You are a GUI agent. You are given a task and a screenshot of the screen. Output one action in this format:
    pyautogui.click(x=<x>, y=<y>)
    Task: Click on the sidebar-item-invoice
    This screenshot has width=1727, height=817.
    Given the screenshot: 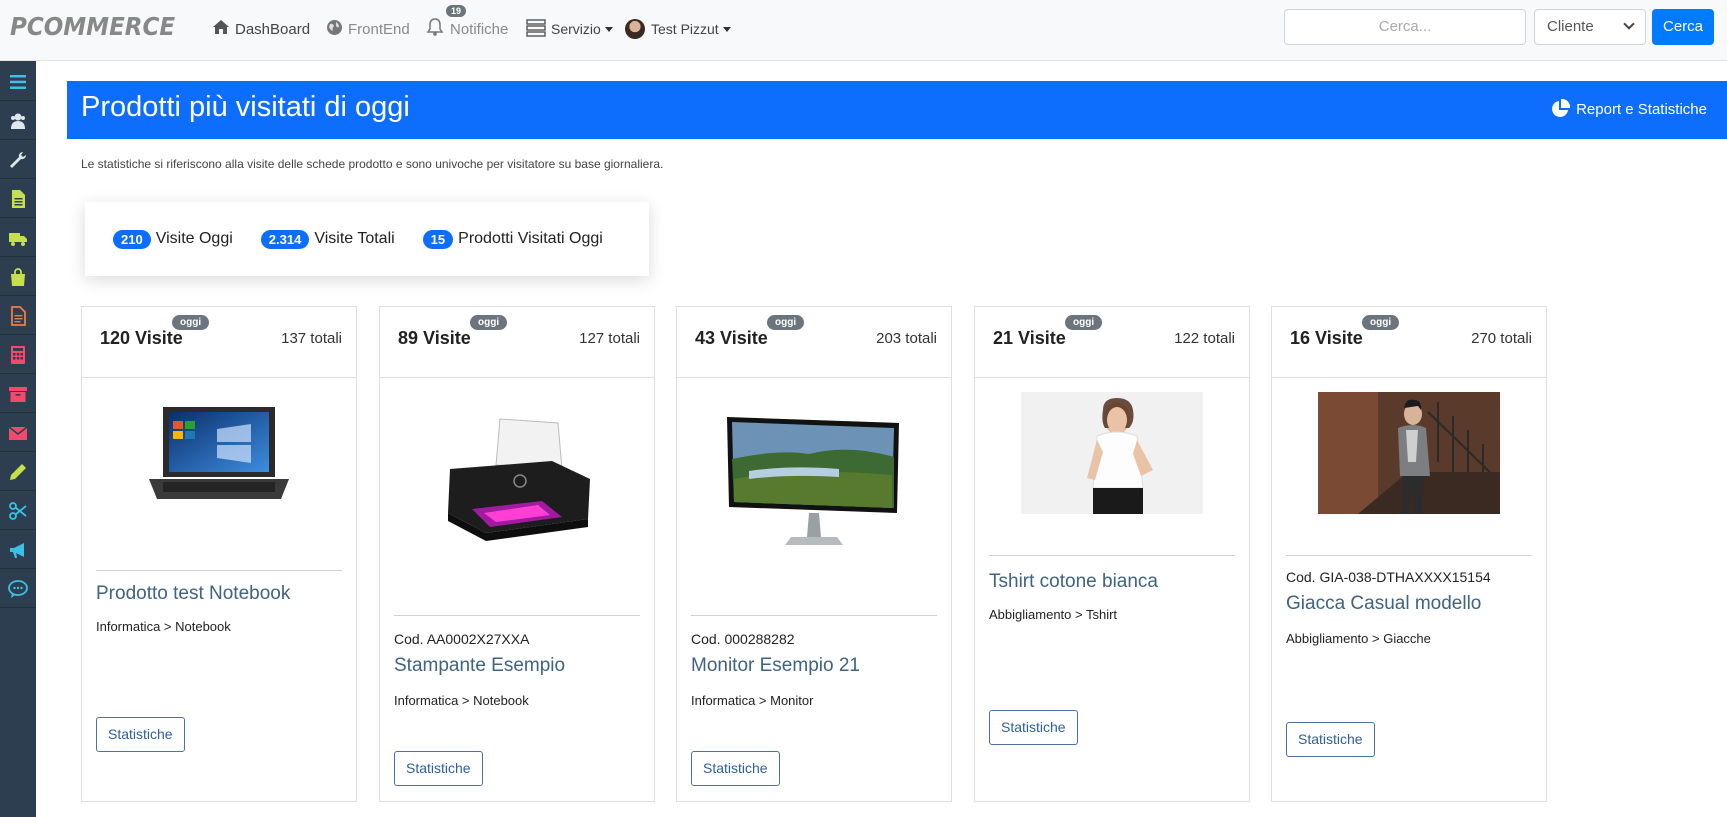 What is the action you would take?
    pyautogui.click(x=18, y=316)
    